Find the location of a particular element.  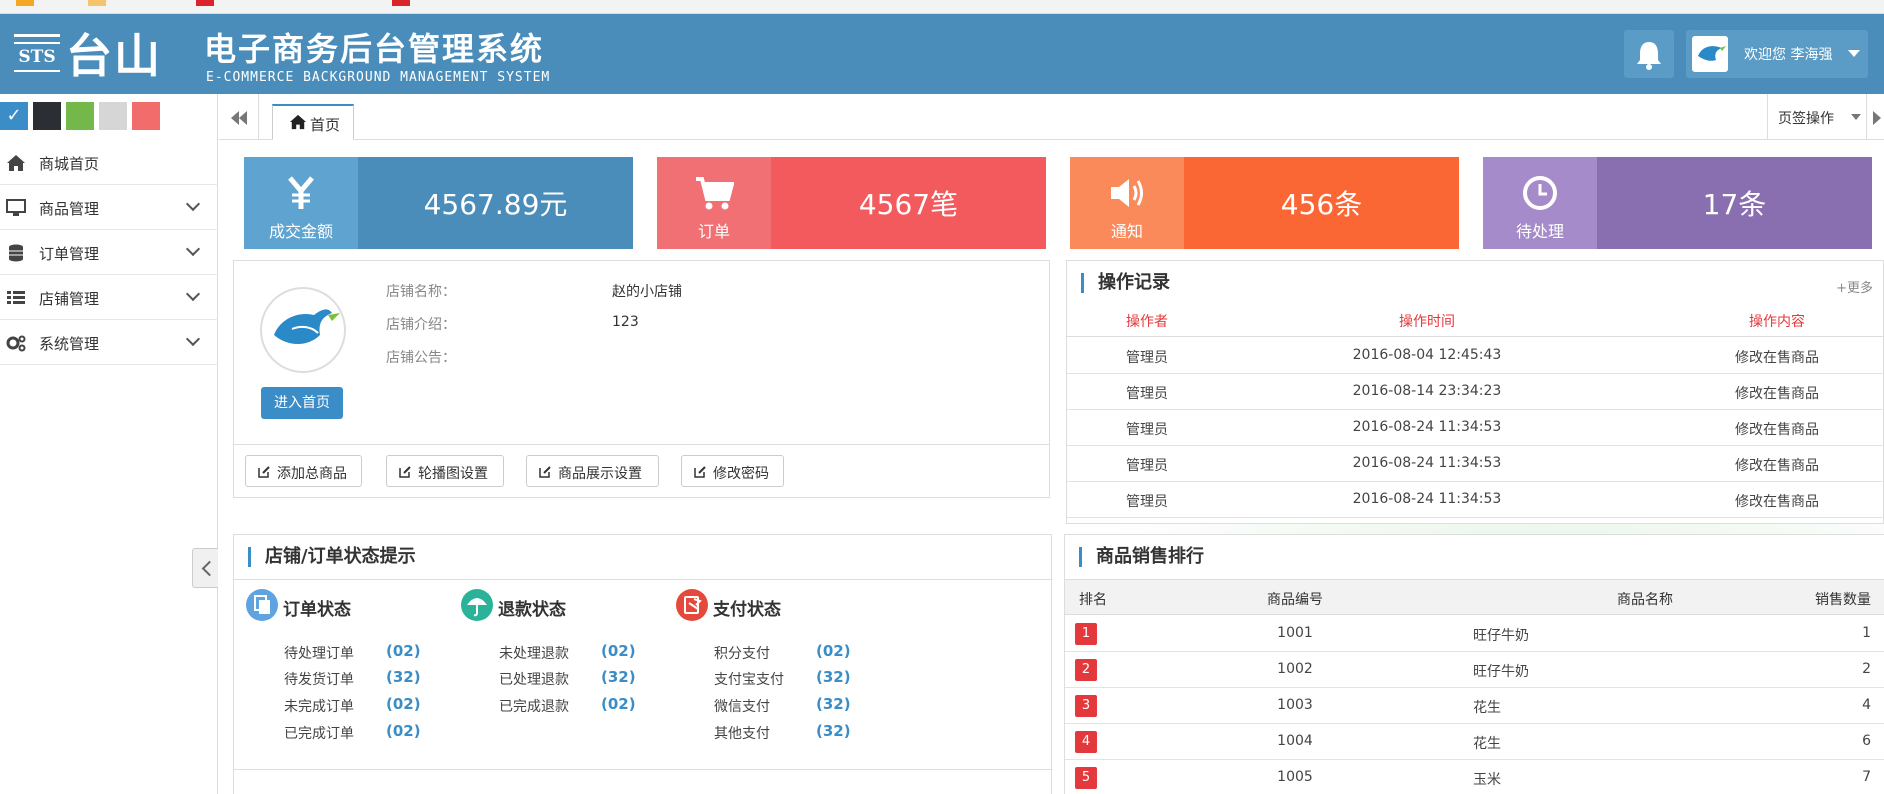

status-item-label: 待处理订单 is located at coordinates (319, 653).